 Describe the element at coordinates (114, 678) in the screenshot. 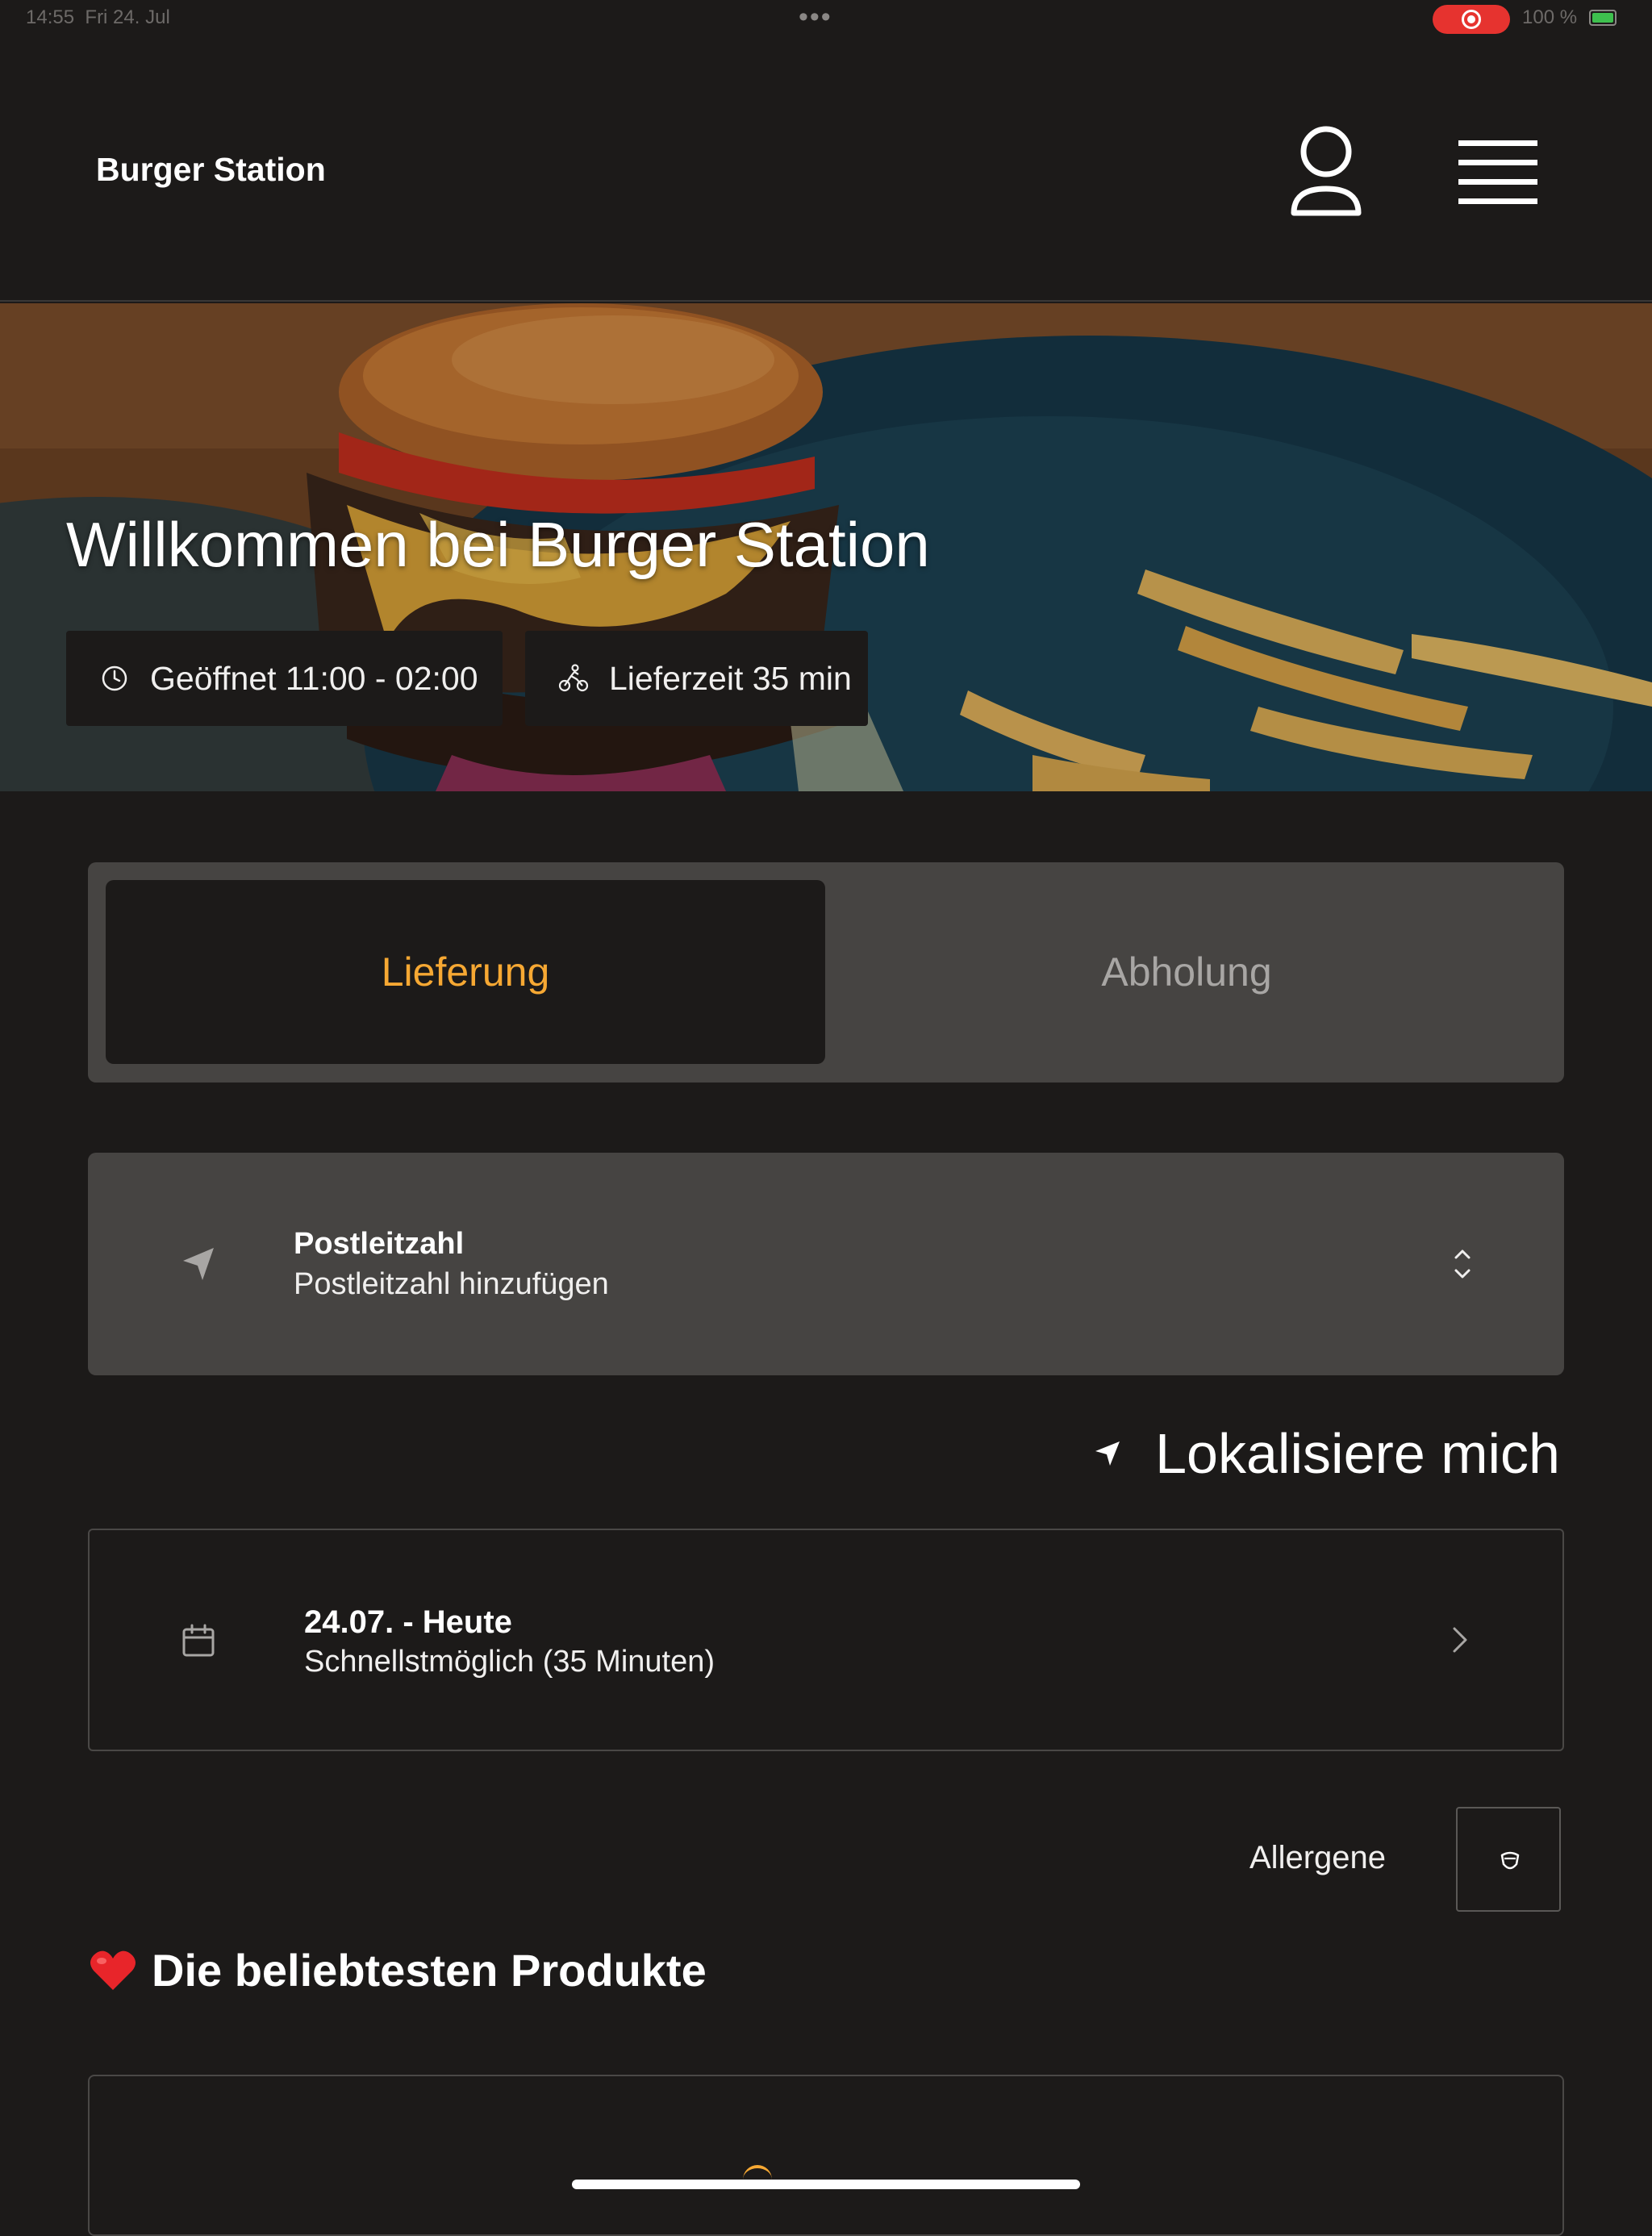

I see `clock-icon` at that location.